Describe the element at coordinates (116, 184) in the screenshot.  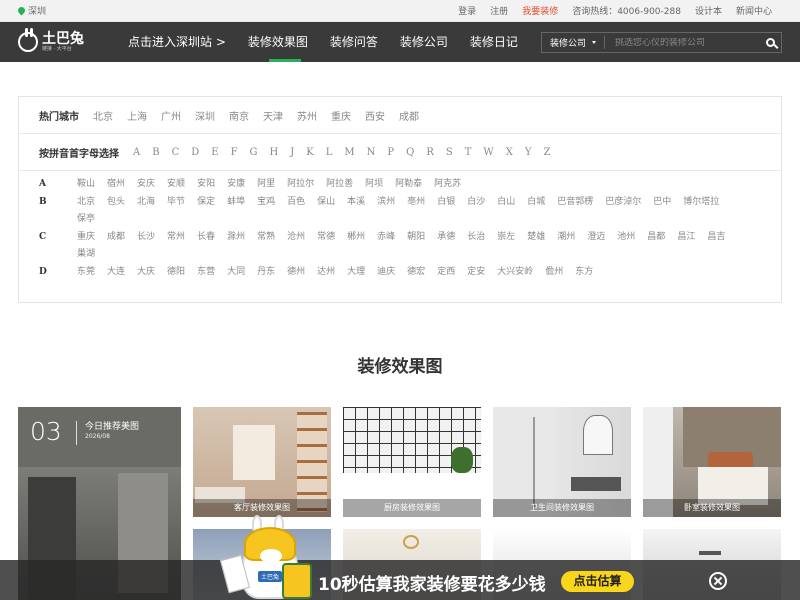
I see `city-link: 宿州` at that location.